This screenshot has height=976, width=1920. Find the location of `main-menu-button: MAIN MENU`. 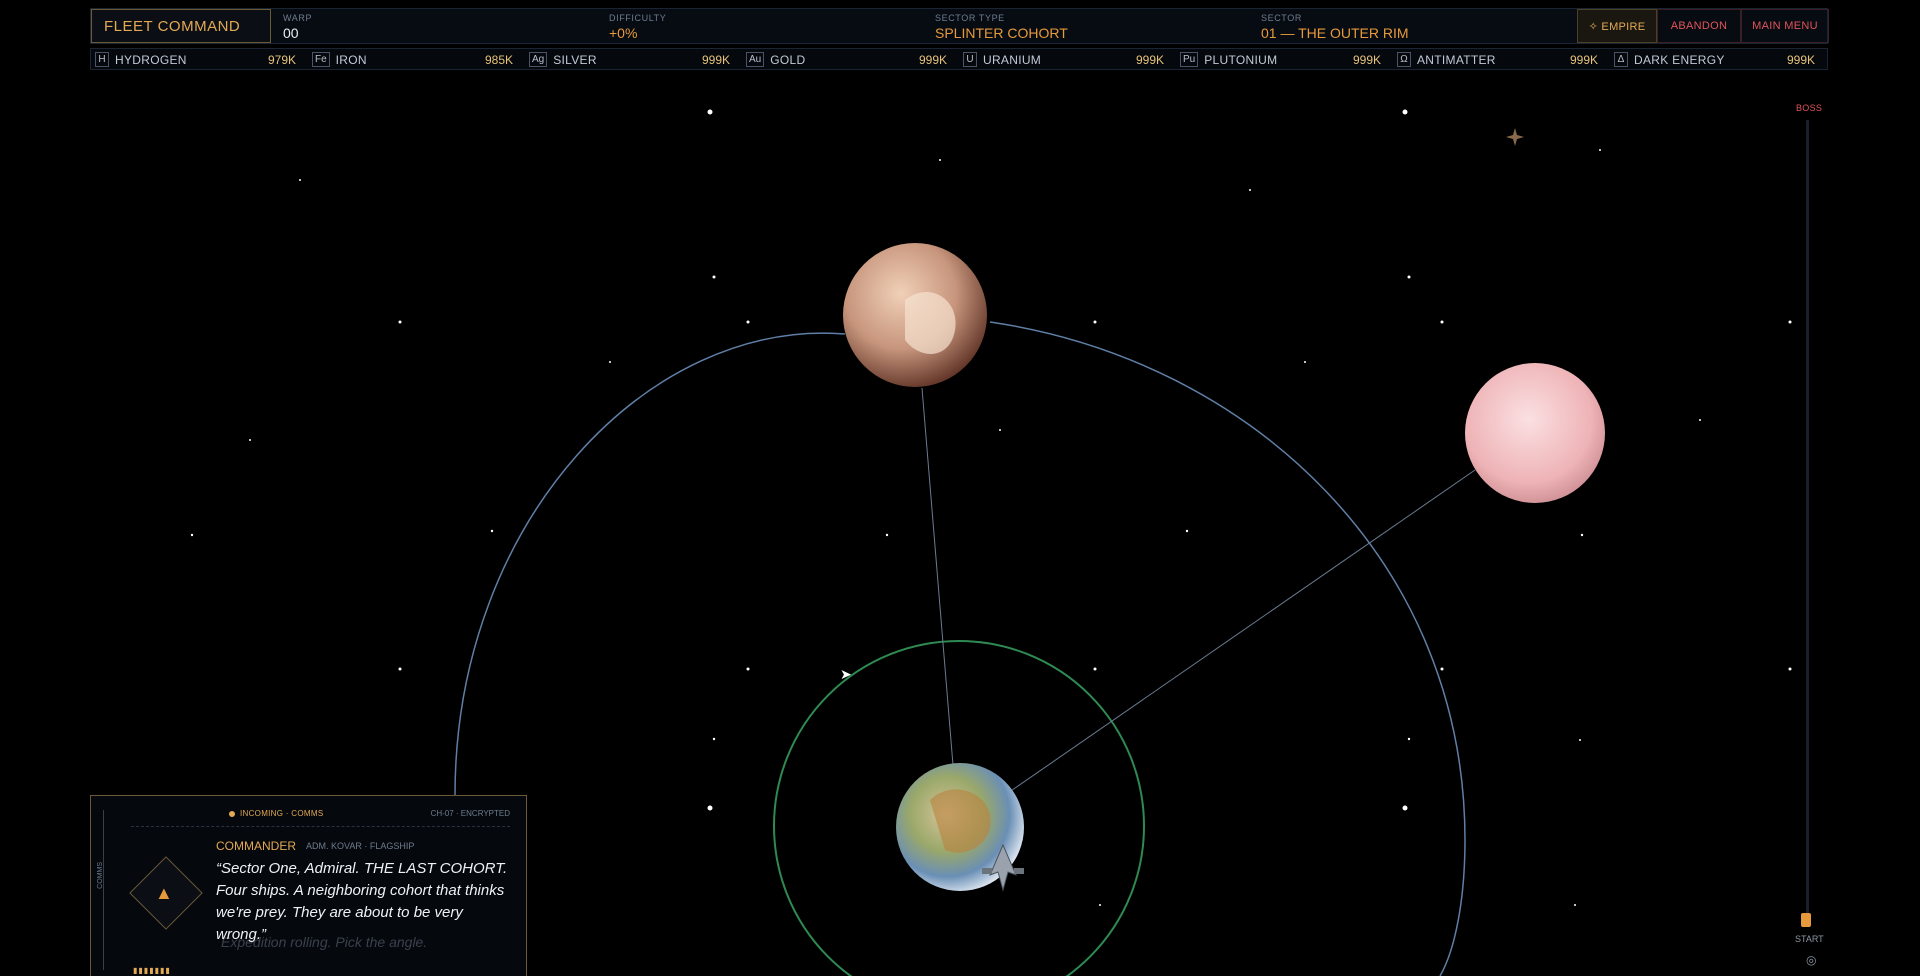

main-menu-button: MAIN MENU is located at coordinates (1785, 26).